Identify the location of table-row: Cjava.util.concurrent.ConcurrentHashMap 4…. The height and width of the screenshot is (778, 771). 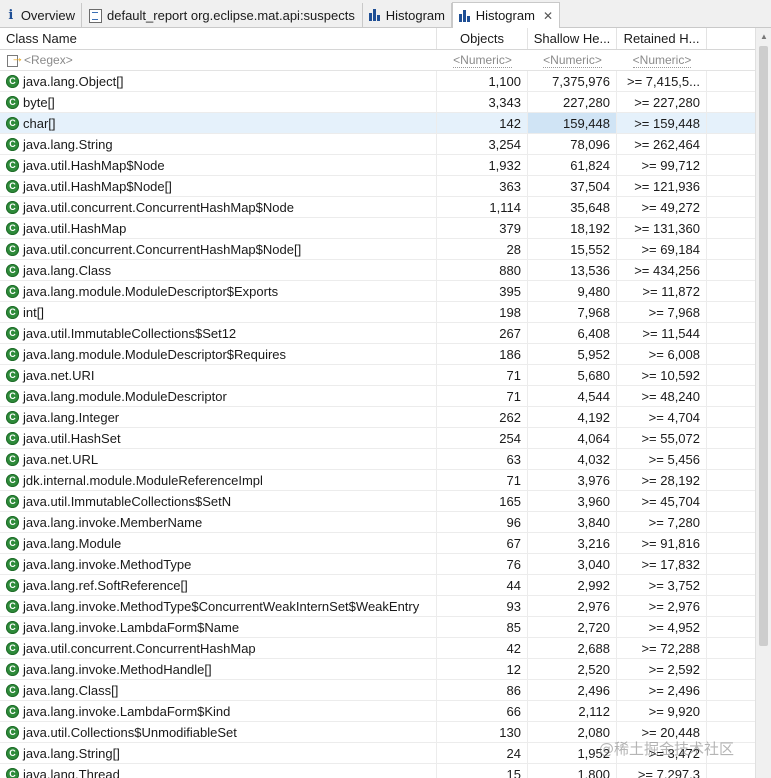
(377, 648).